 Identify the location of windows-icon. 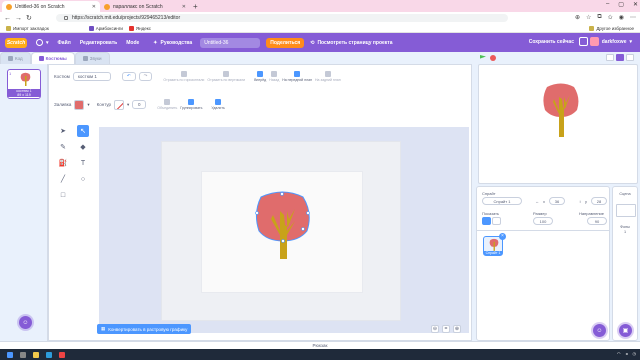
(10, 354).